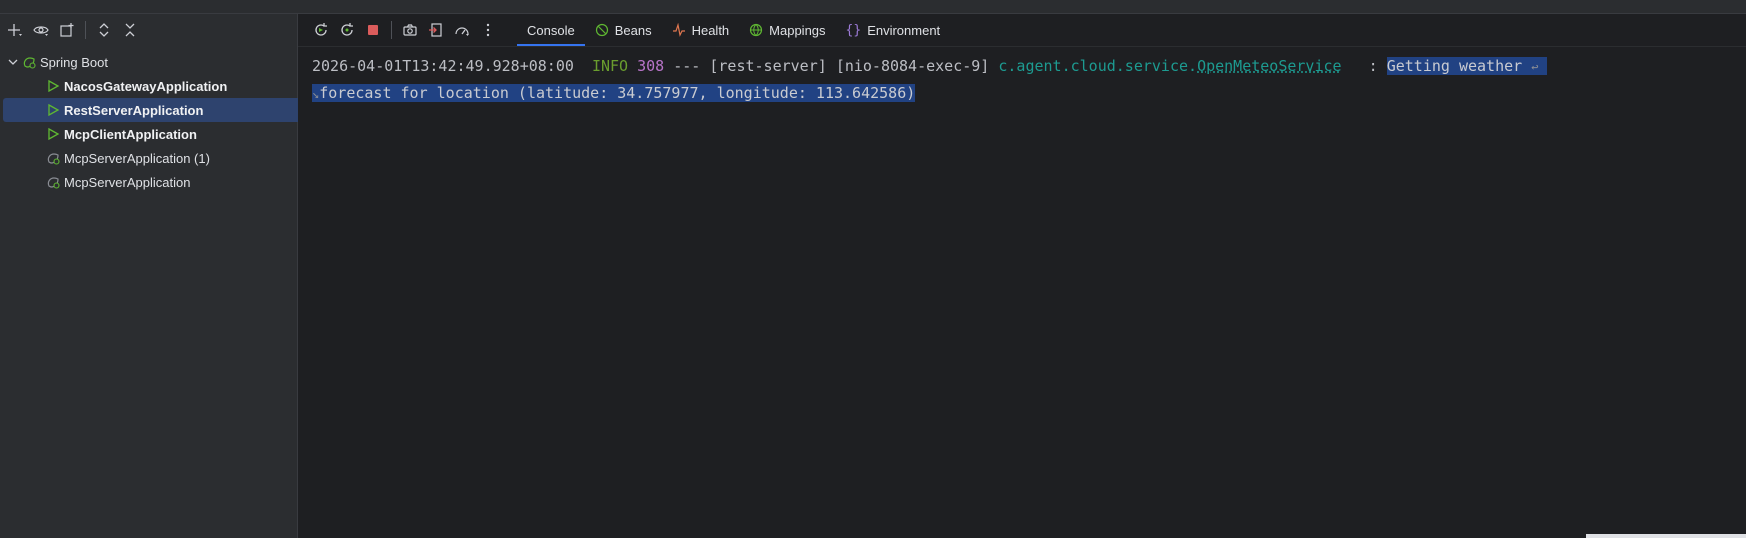 The image size is (1746, 538). I want to click on eye-icon, so click(41, 31).